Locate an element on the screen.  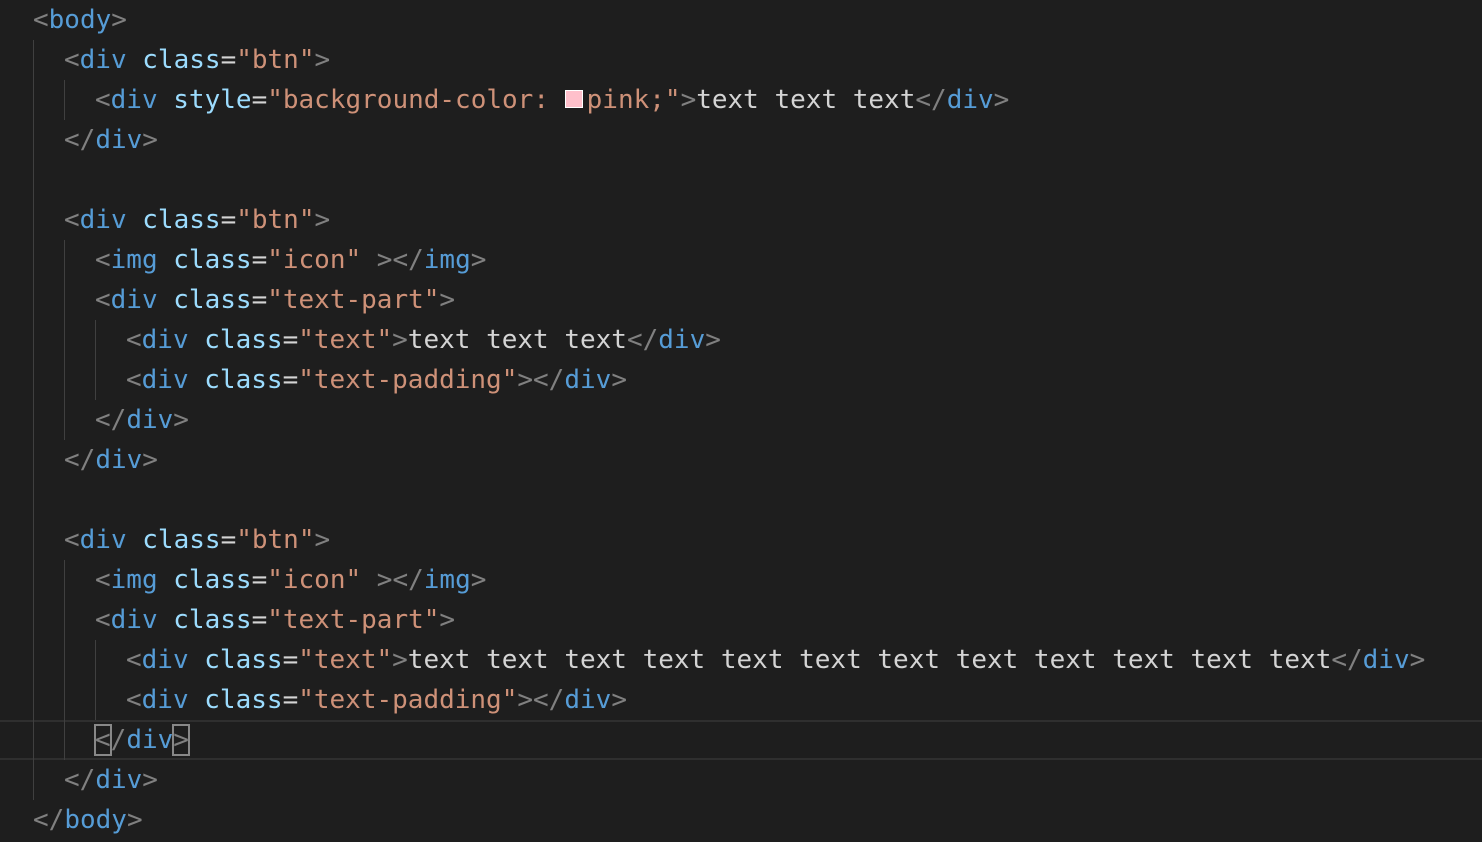
color-swatch-icon is located at coordinates (573, 98).